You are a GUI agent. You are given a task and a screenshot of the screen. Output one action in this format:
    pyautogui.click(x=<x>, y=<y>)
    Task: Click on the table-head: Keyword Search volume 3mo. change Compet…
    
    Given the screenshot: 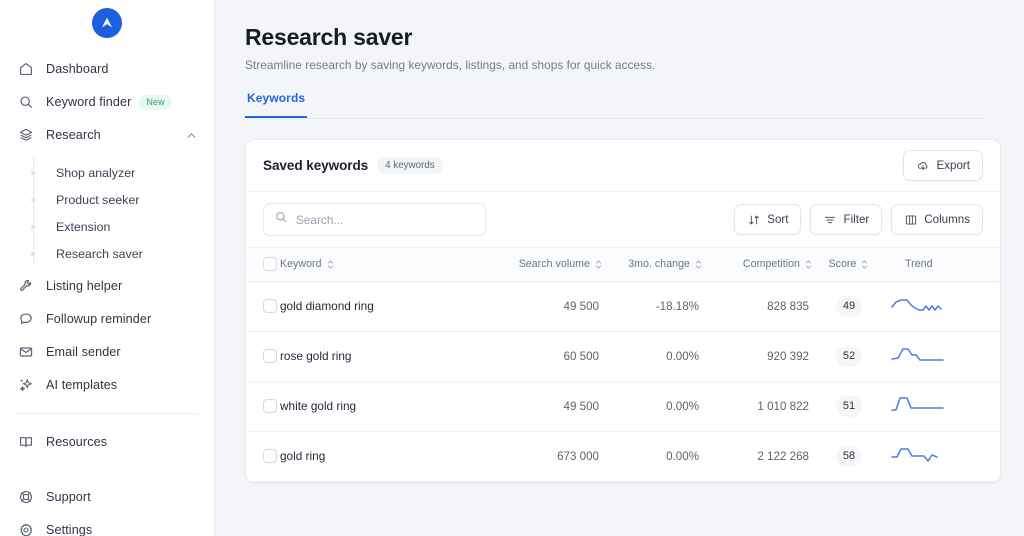 What is the action you would take?
    pyautogui.click(x=623, y=265)
    